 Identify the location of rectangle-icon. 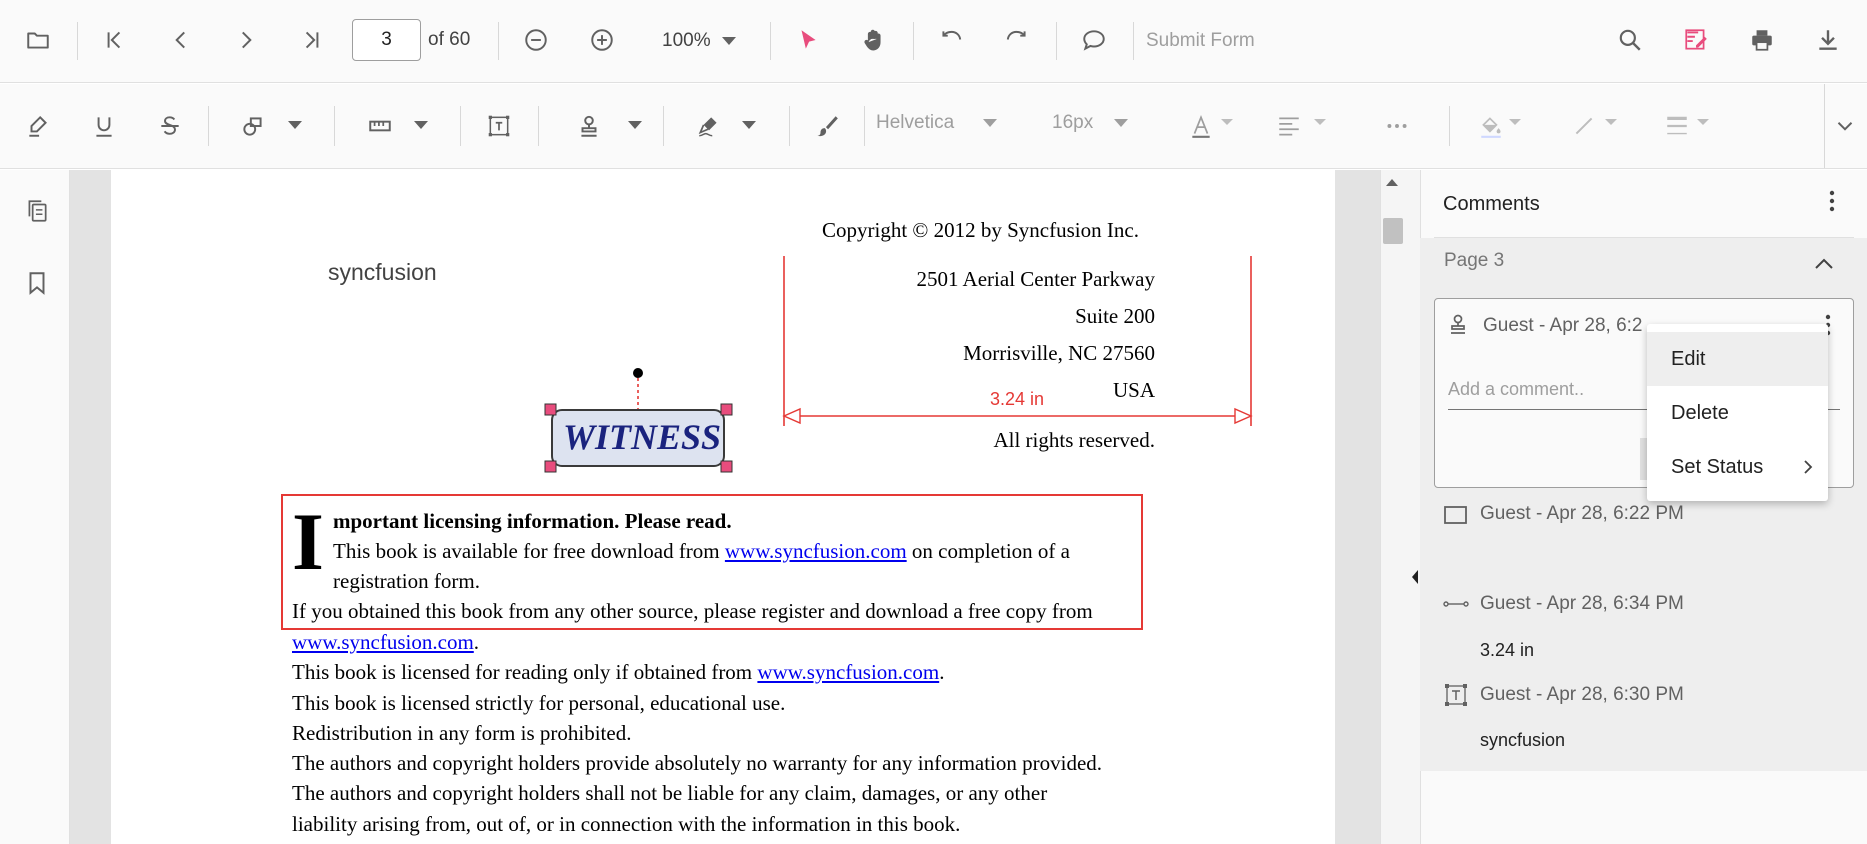
(1455, 515).